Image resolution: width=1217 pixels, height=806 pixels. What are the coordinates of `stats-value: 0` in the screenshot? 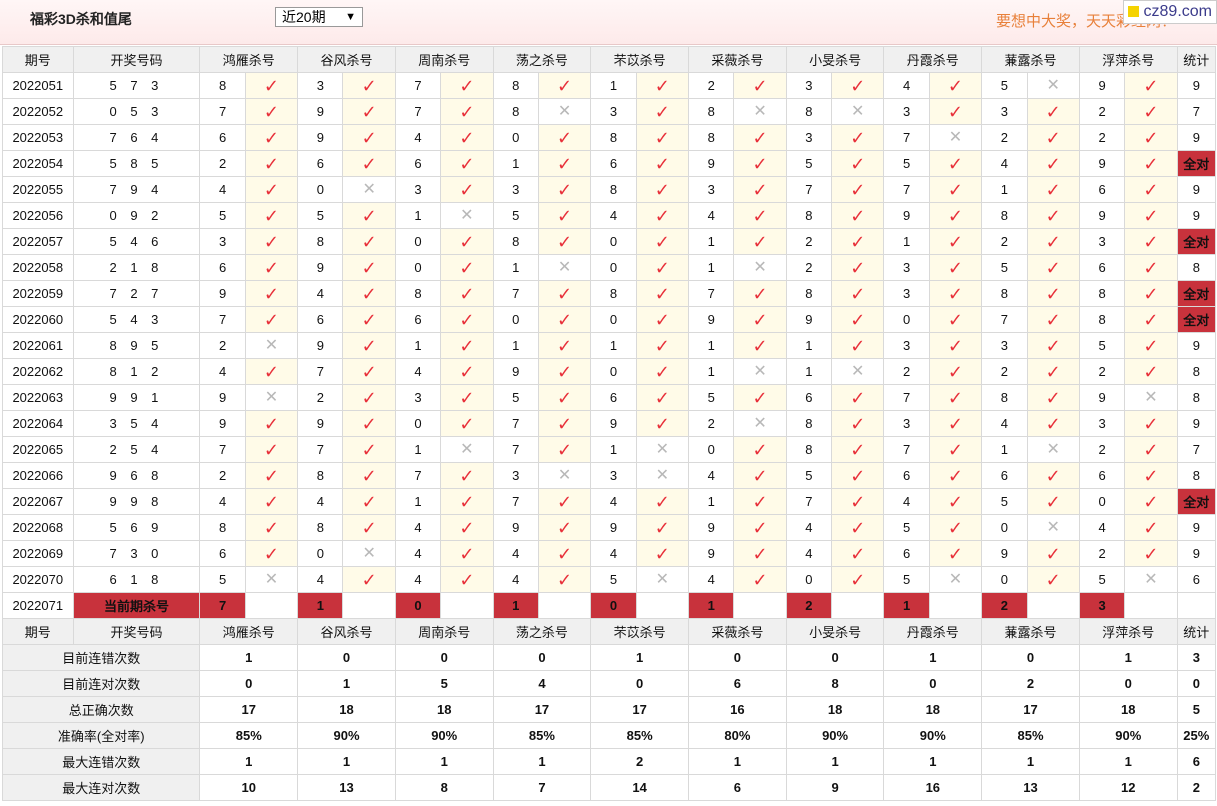 It's located at (444, 657).